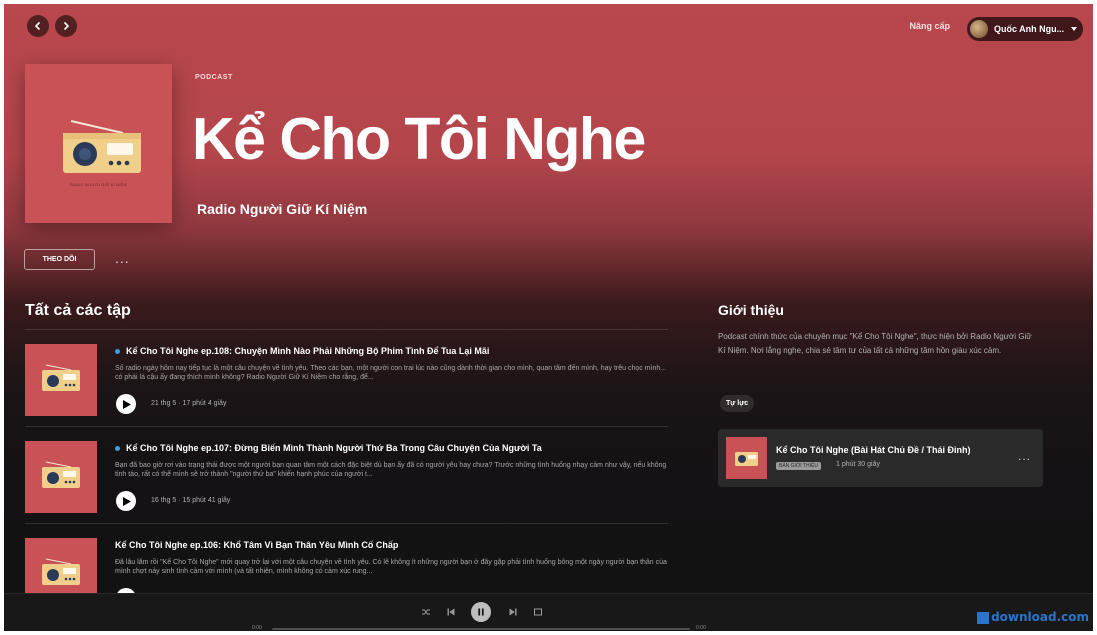 The width and height of the screenshot is (1097, 635). I want to click on next-button, so click(513, 612).